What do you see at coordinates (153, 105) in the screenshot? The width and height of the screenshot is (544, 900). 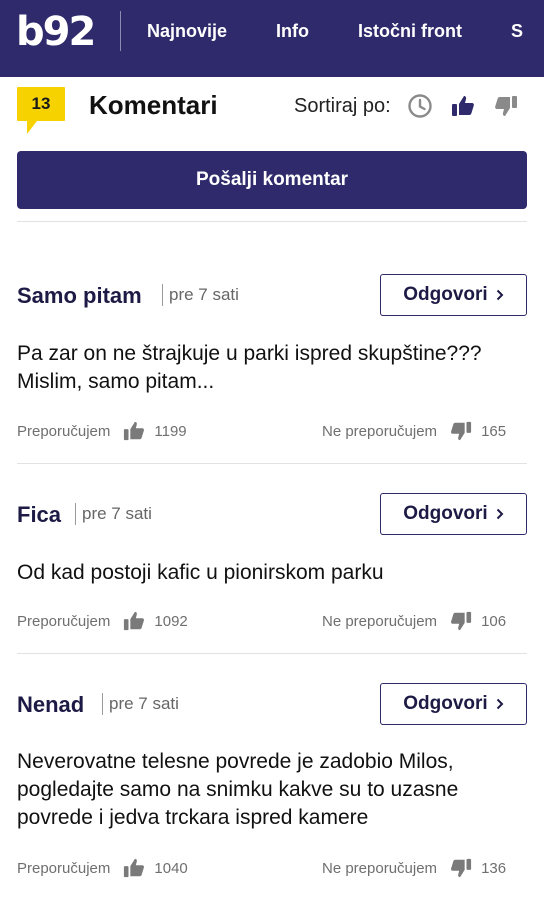 I see `comments-title: Komentari` at bounding box center [153, 105].